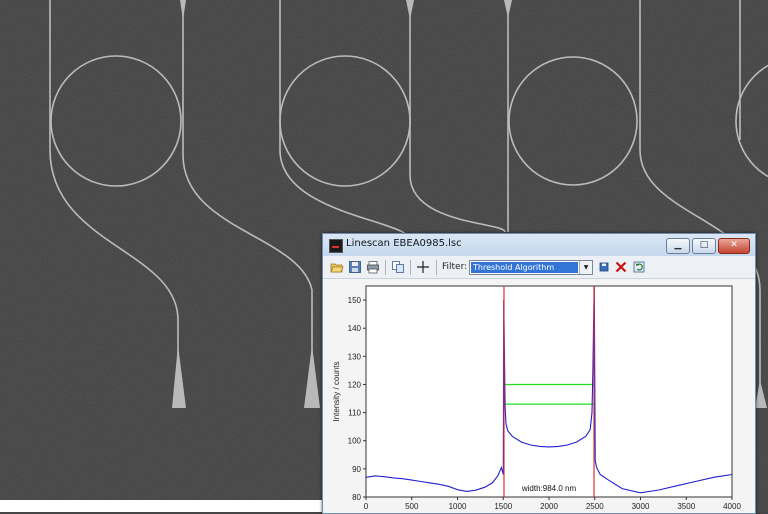 This screenshot has height=514, width=768. What do you see at coordinates (356, 497) in the screenshot?
I see `y-tick-label: 80` at bounding box center [356, 497].